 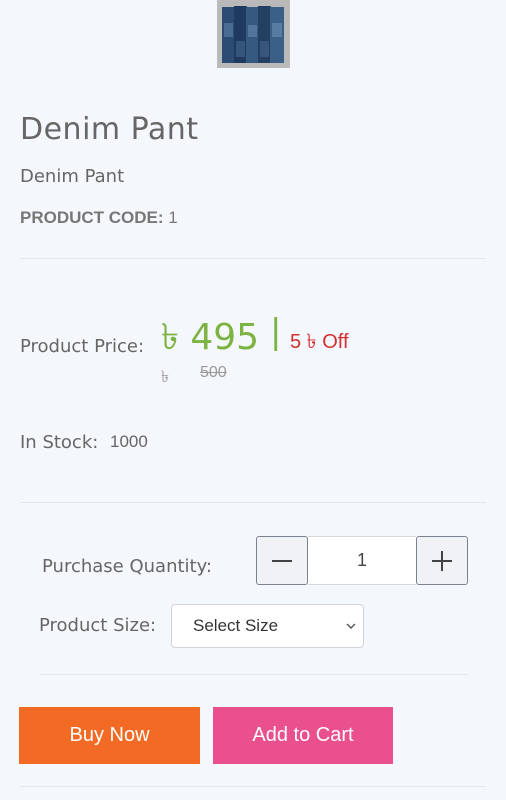 I want to click on product-code: PRODUCT CODE: 1, so click(x=99, y=218).